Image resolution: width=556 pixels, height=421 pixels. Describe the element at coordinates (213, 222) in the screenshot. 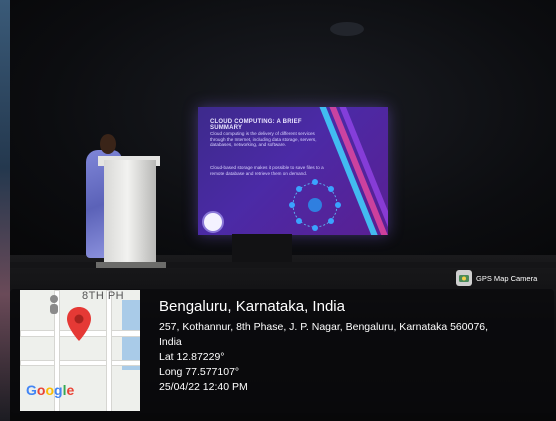

I see `slide-logo` at that location.